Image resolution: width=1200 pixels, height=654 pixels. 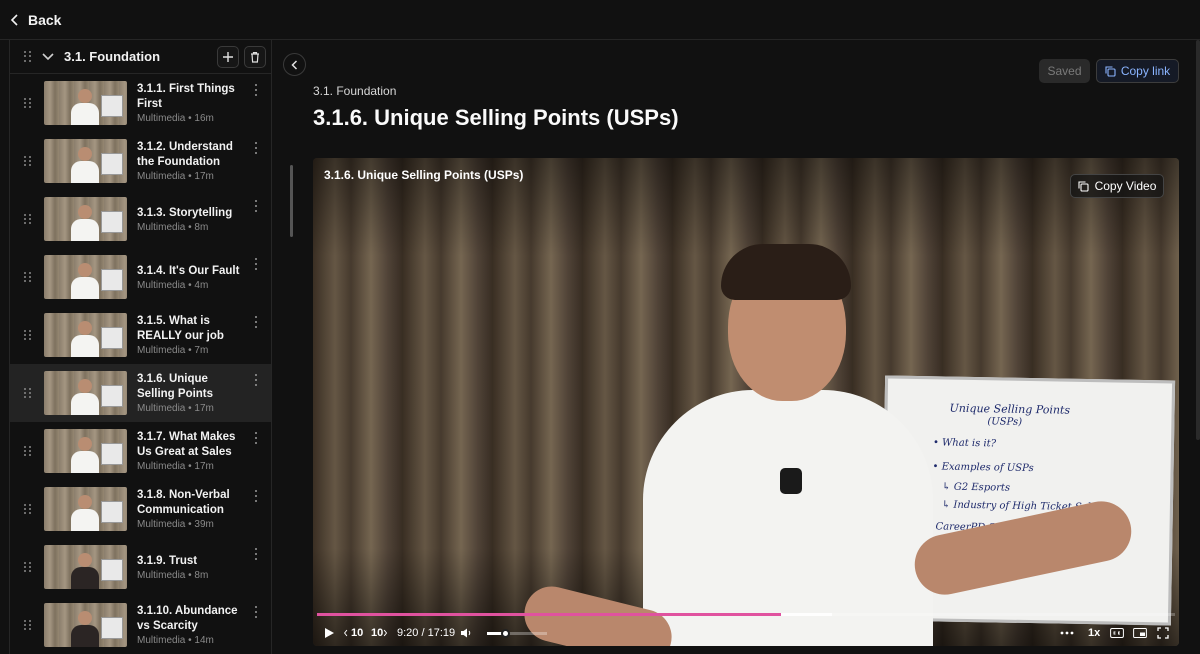 I want to click on add-lesson-button, so click(x=228, y=56).